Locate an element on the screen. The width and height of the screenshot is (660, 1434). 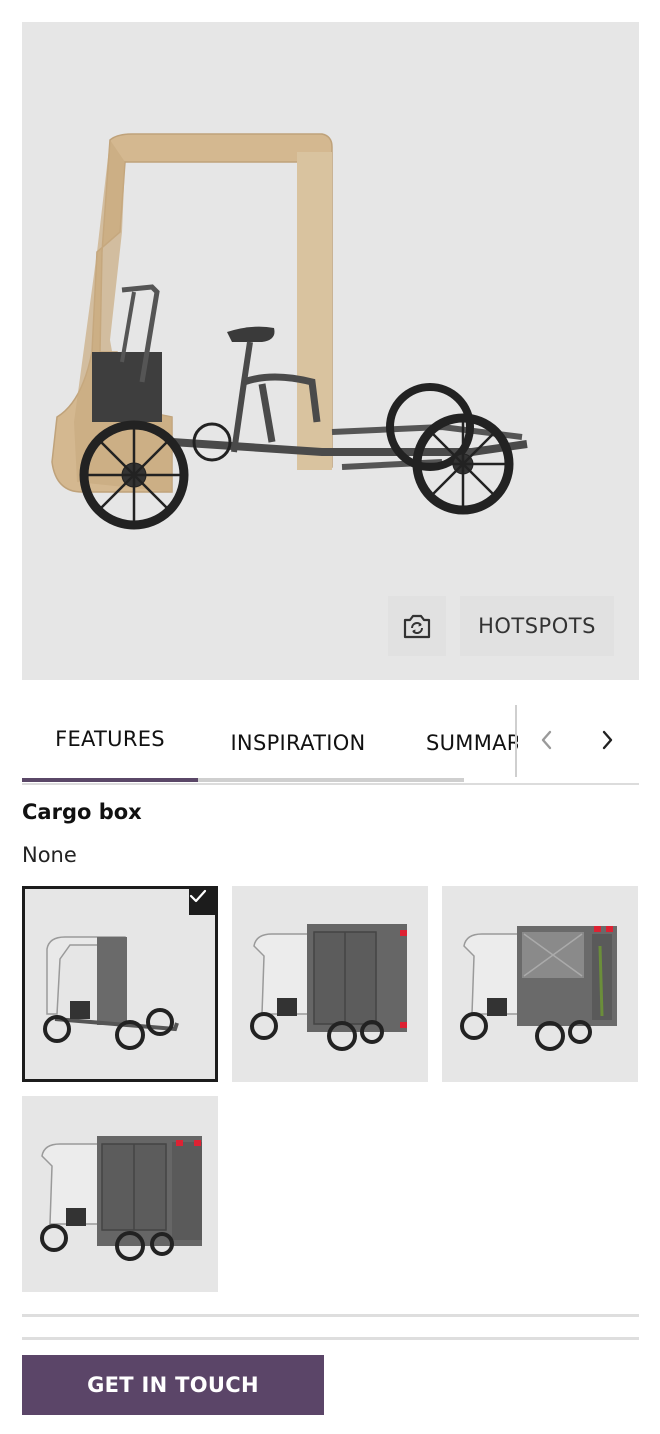
tabs-prev-button is located at coordinates (547, 740).